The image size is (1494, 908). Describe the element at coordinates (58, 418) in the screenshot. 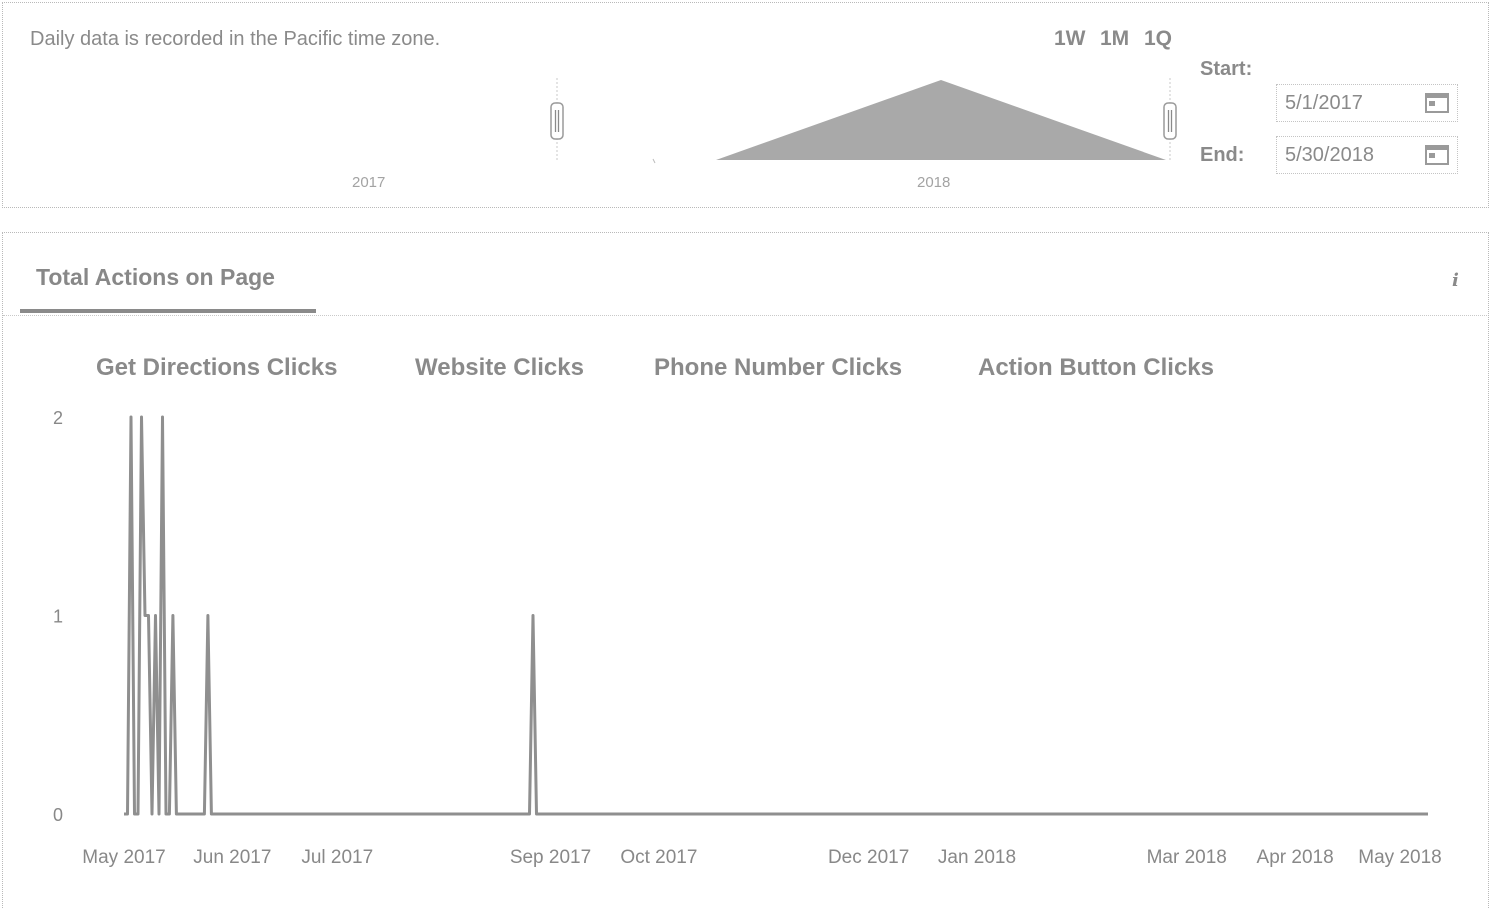

I see `y-tick-label: 2` at that location.